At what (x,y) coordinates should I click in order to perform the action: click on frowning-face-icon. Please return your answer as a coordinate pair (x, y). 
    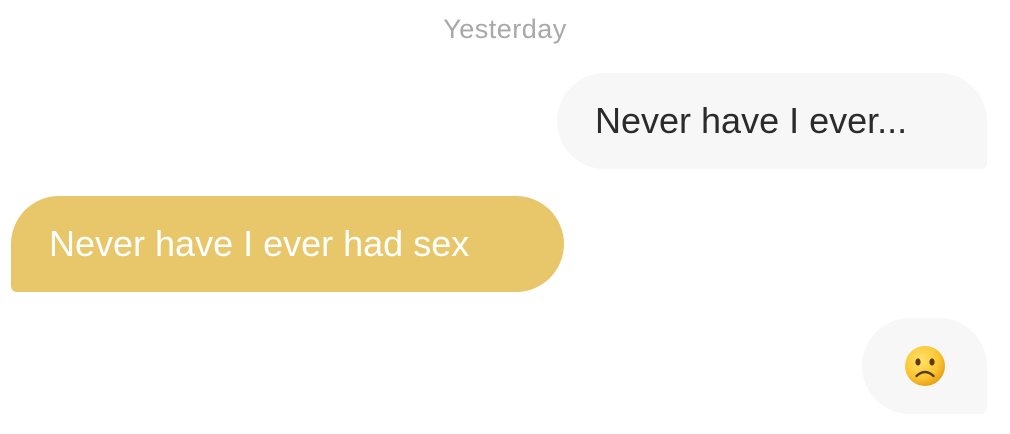
    Looking at the image, I should click on (925, 366).